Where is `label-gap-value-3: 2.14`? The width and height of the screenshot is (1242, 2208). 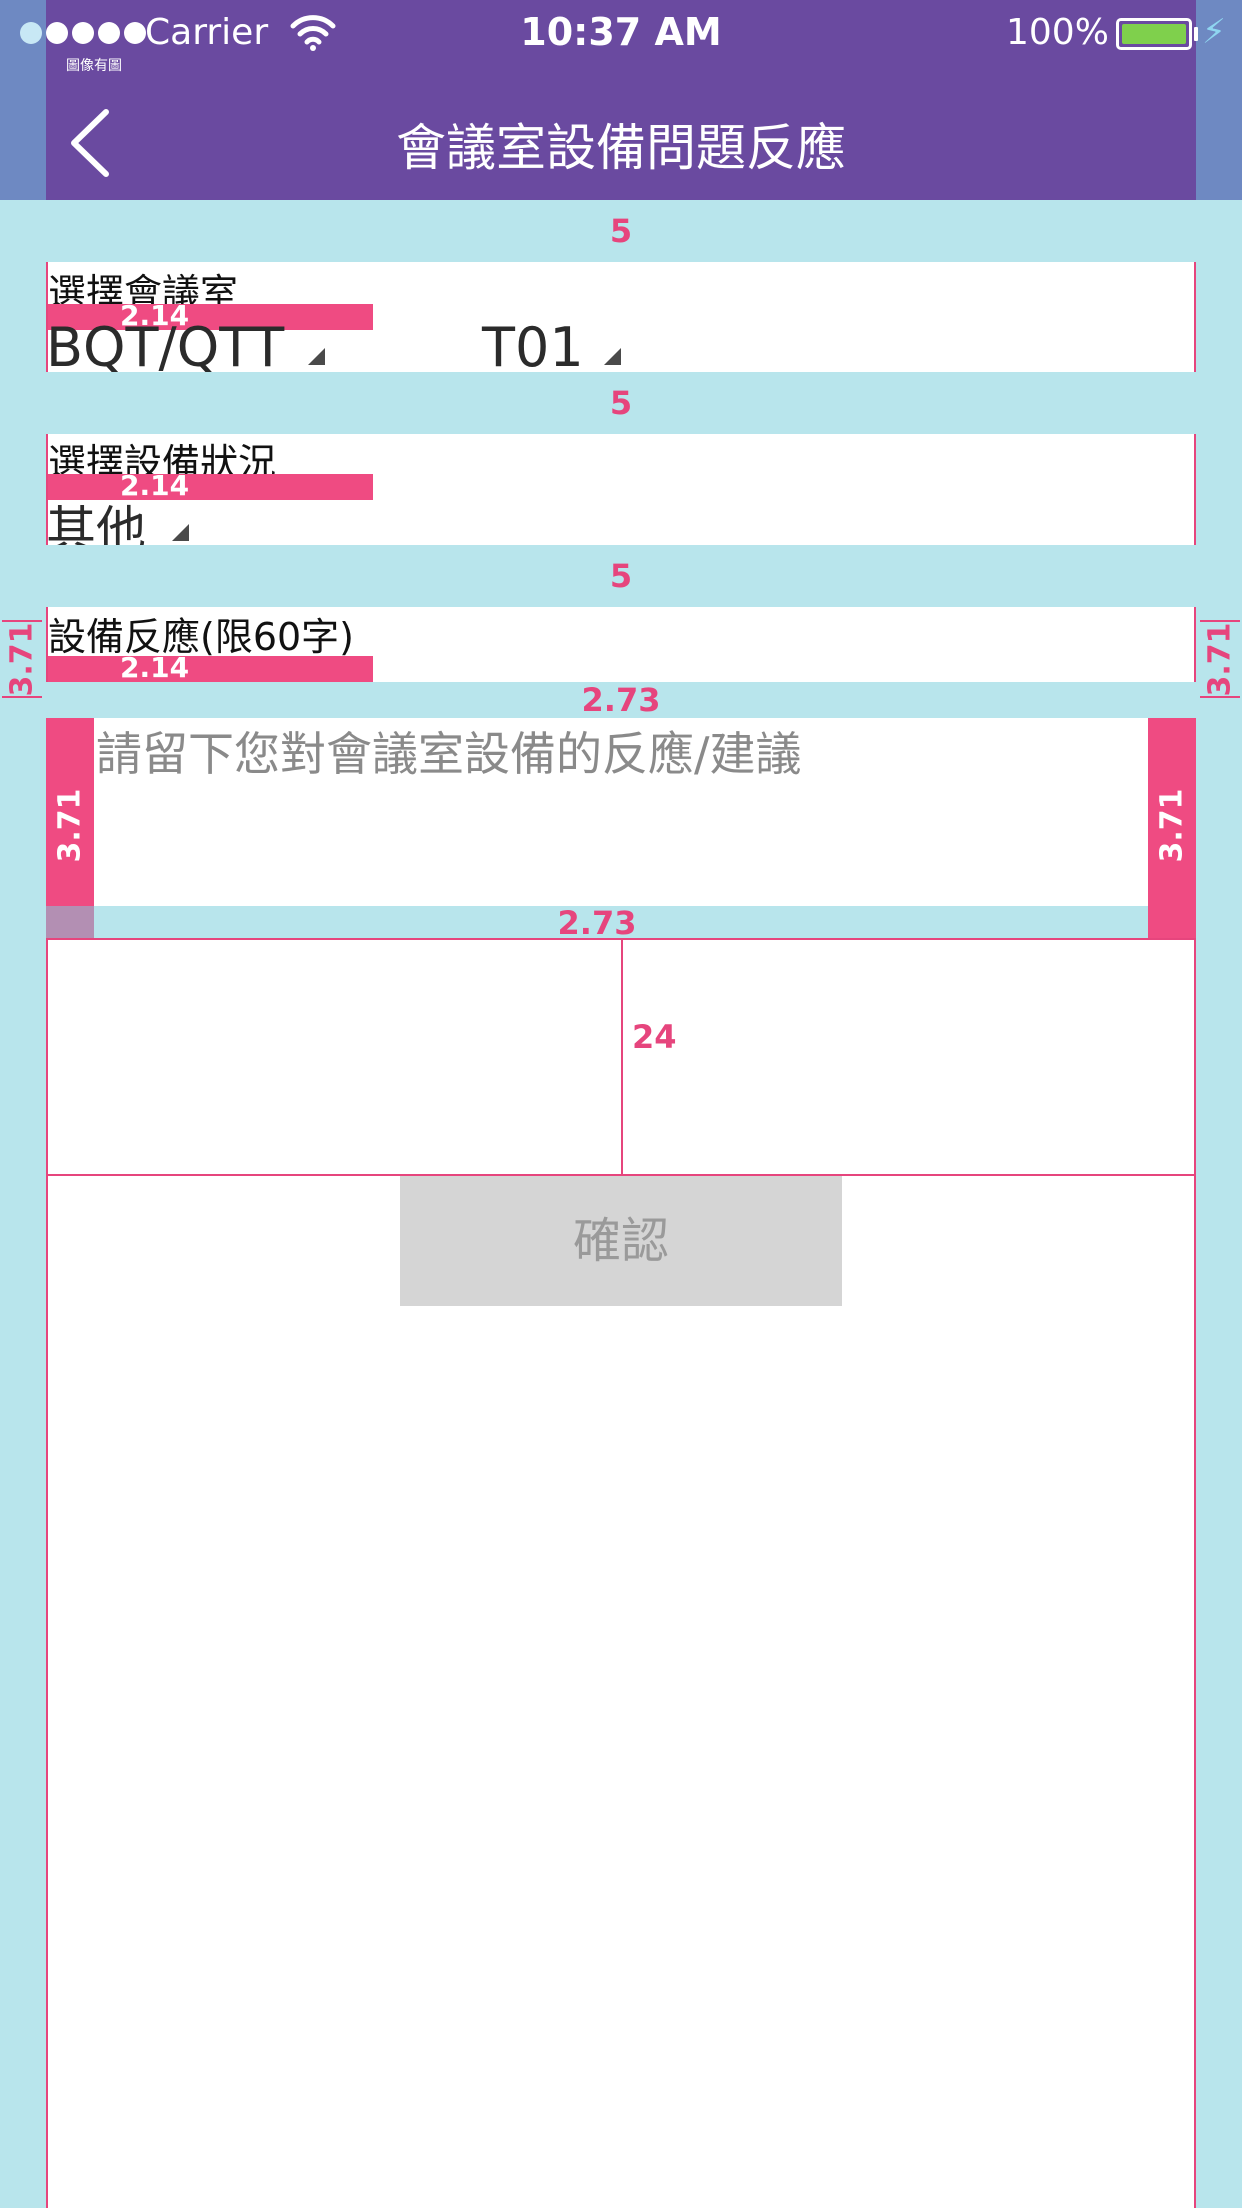
label-gap-value-3: 2.14 is located at coordinates (155, 667).